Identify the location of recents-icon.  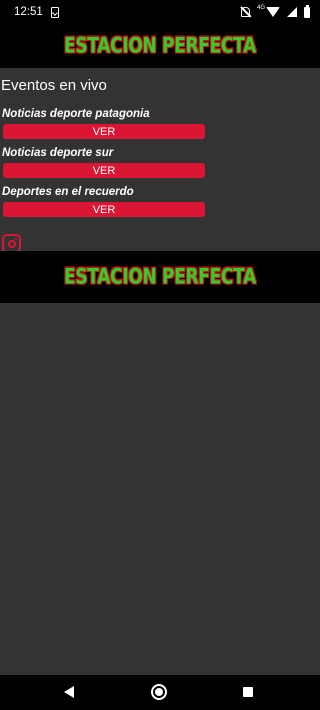
(248, 692).